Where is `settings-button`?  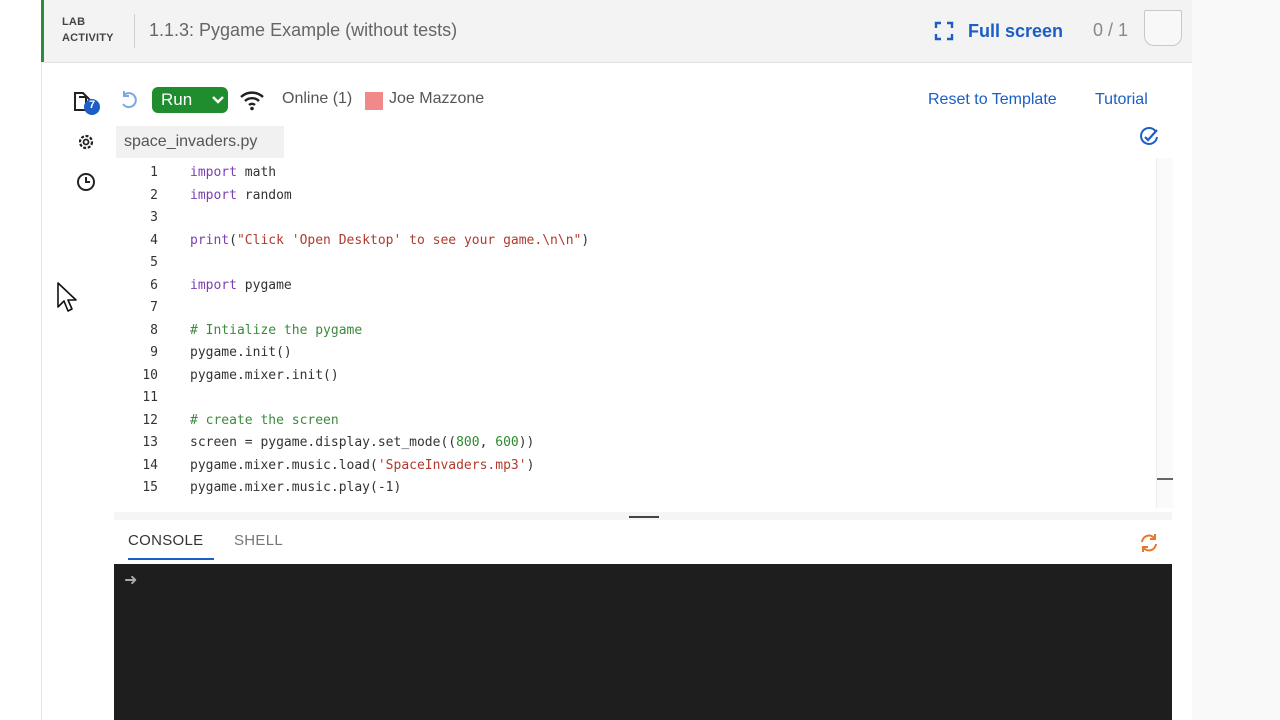 settings-button is located at coordinates (86, 142).